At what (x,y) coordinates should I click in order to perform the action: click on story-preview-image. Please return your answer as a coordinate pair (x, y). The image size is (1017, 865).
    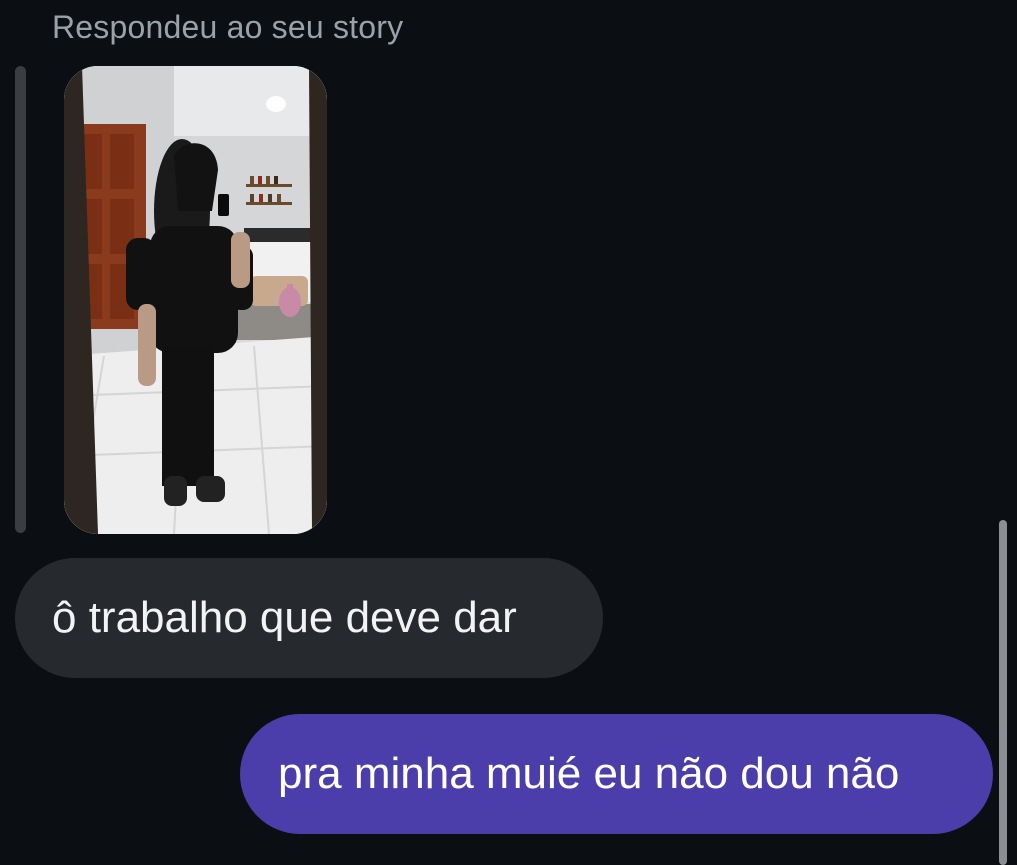
    Looking at the image, I should click on (195, 300).